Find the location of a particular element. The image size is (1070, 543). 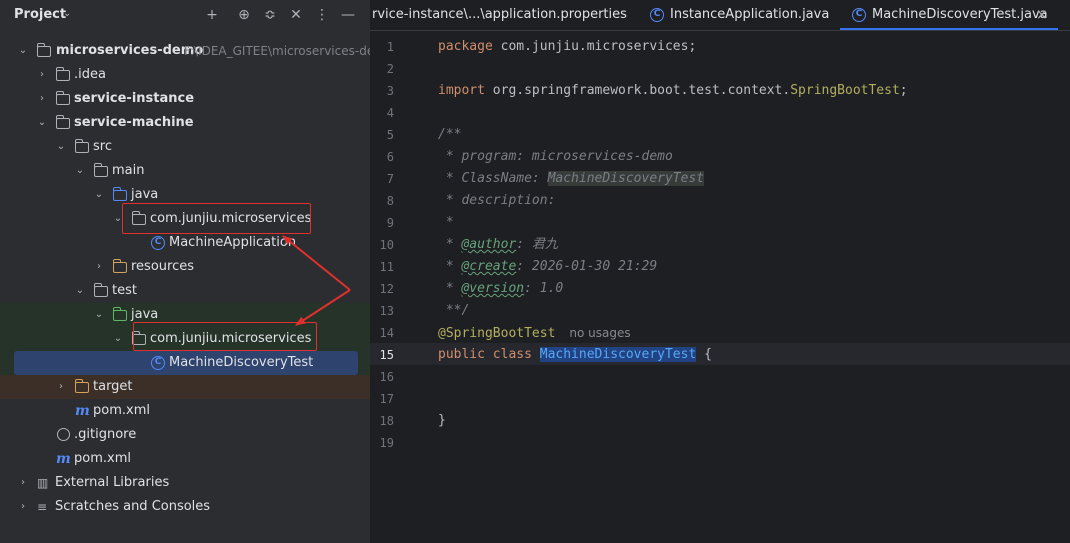

tree-item-machine-application: C MachineApplication is located at coordinates (185, 243).